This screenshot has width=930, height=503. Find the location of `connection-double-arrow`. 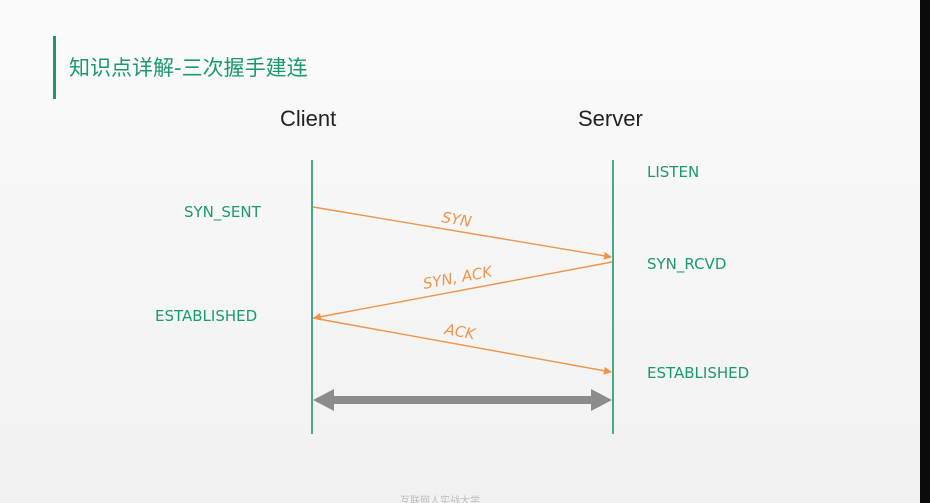

connection-double-arrow is located at coordinates (462, 400).